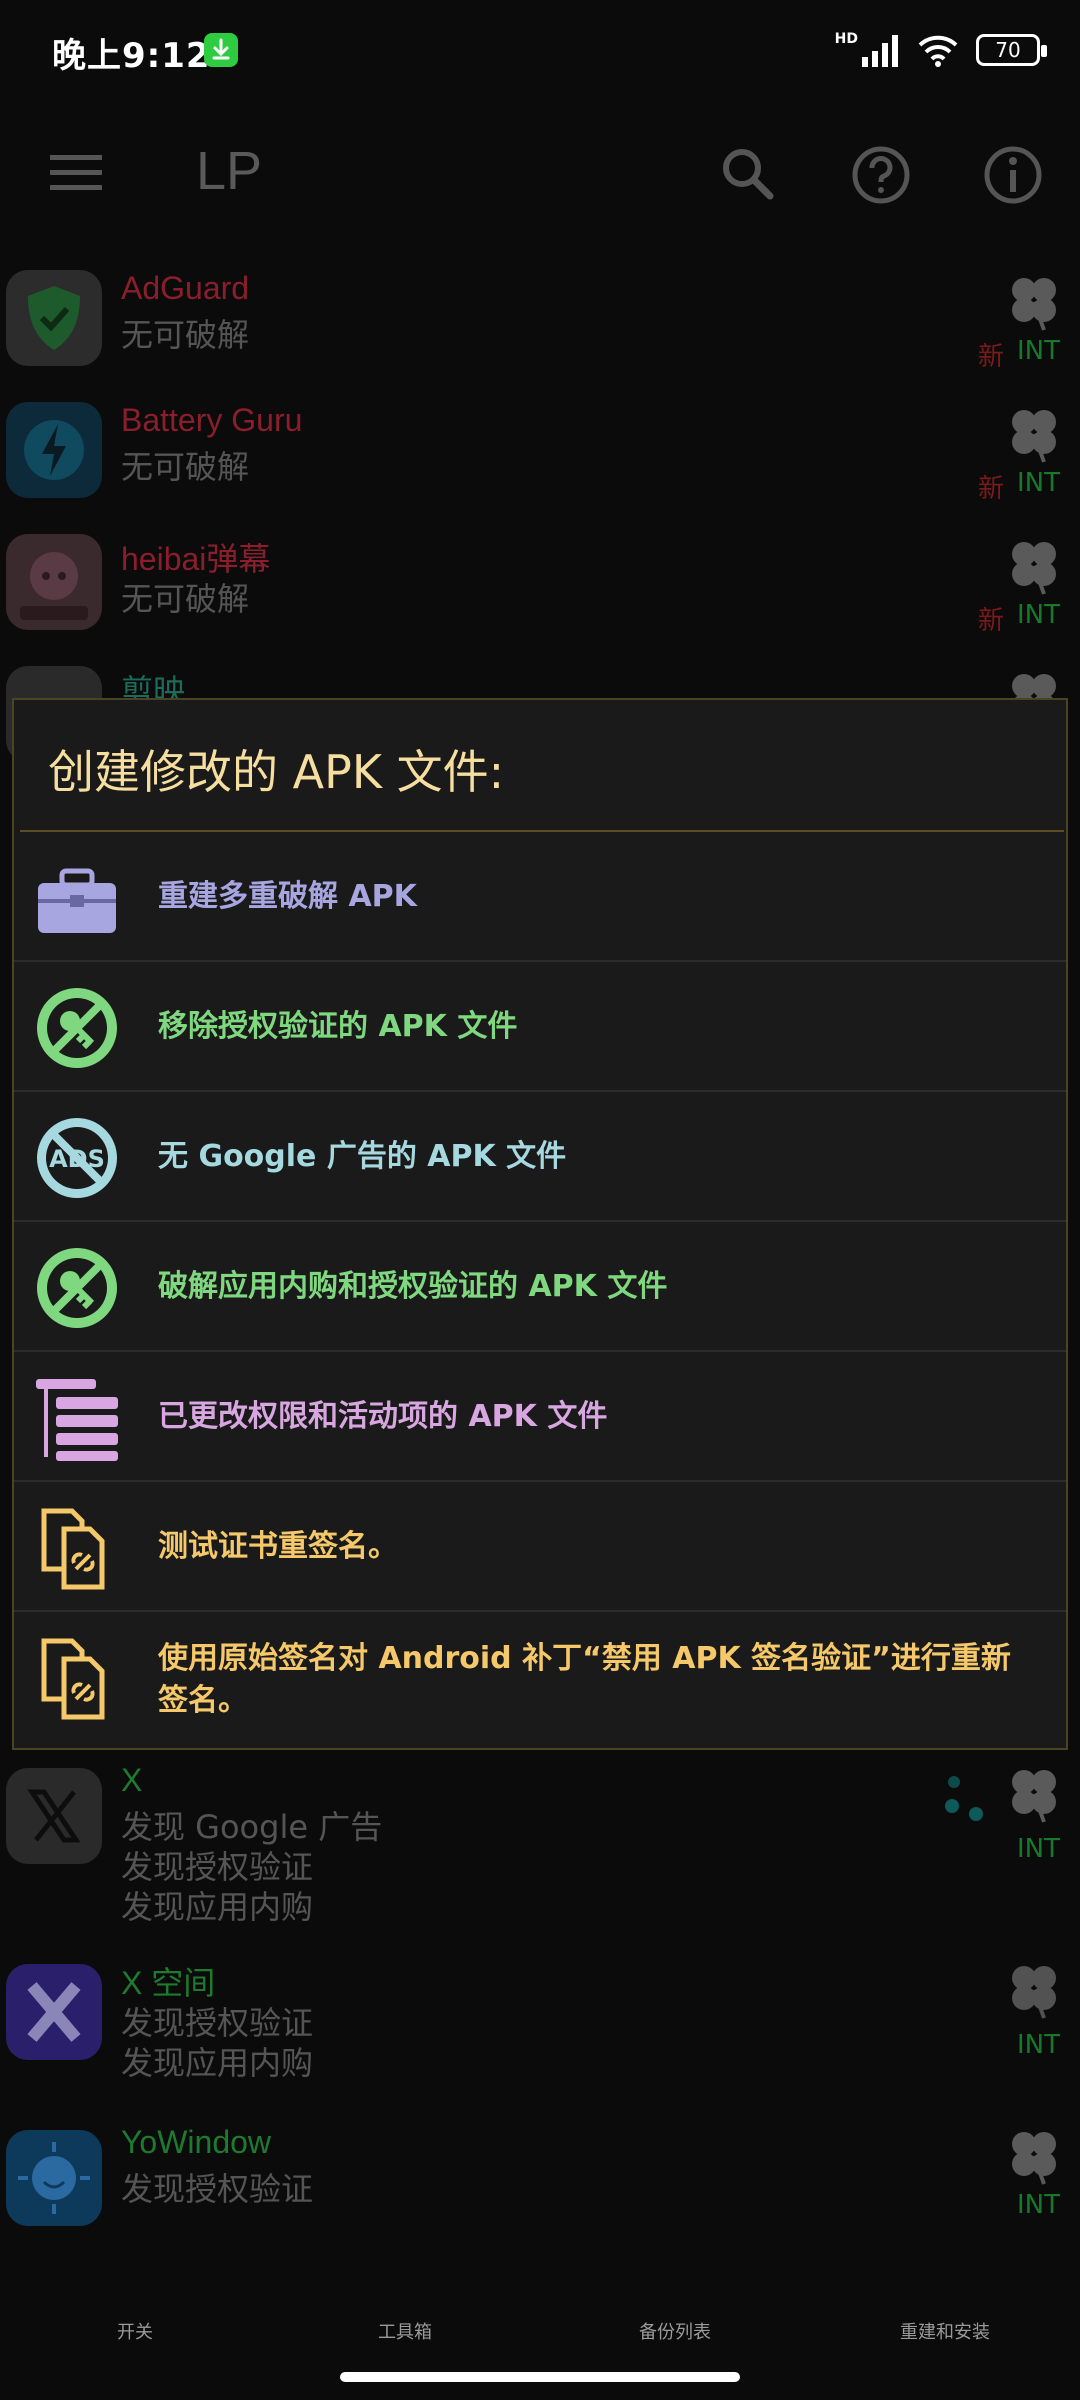 The width and height of the screenshot is (1080, 2400). What do you see at coordinates (77, 1418) in the screenshot?
I see `permissions-list-icon` at bounding box center [77, 1418].